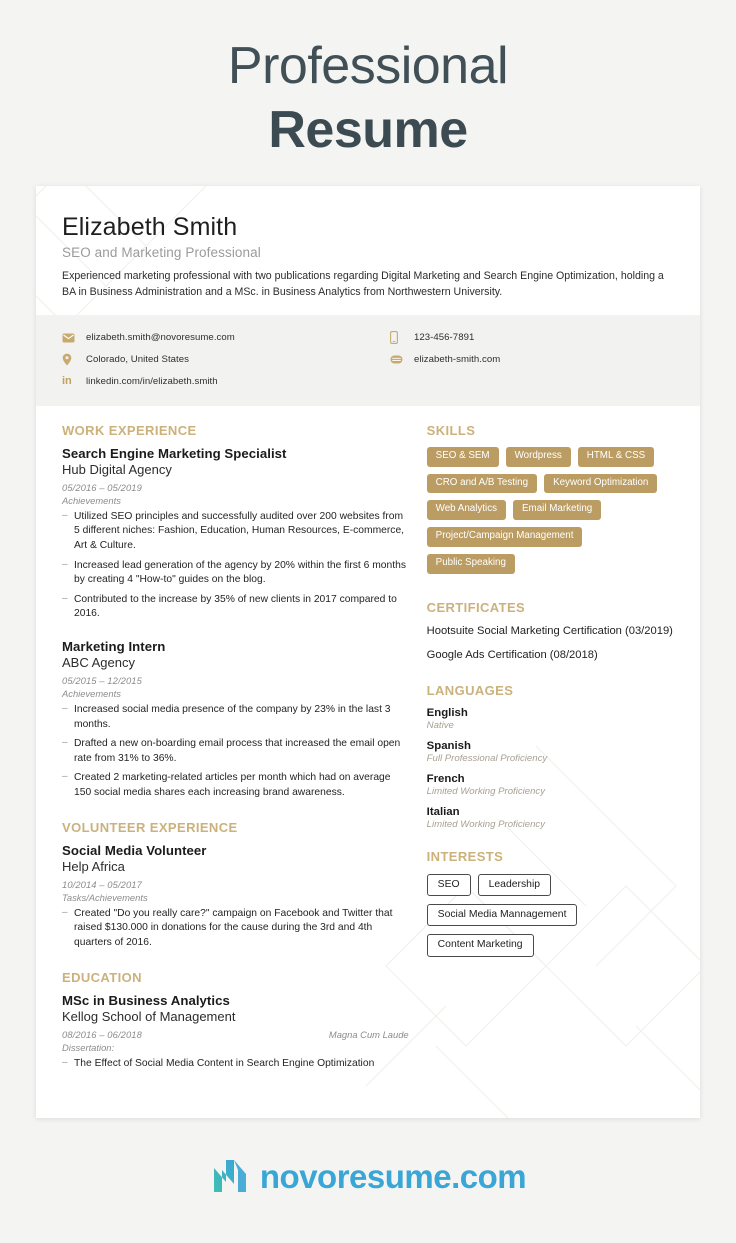 This screenshot has height=1243, width=736. Describe the element at coordinates (102, 977) in the screenshot. I see `section-heading-education: EDUCATION` at that location.